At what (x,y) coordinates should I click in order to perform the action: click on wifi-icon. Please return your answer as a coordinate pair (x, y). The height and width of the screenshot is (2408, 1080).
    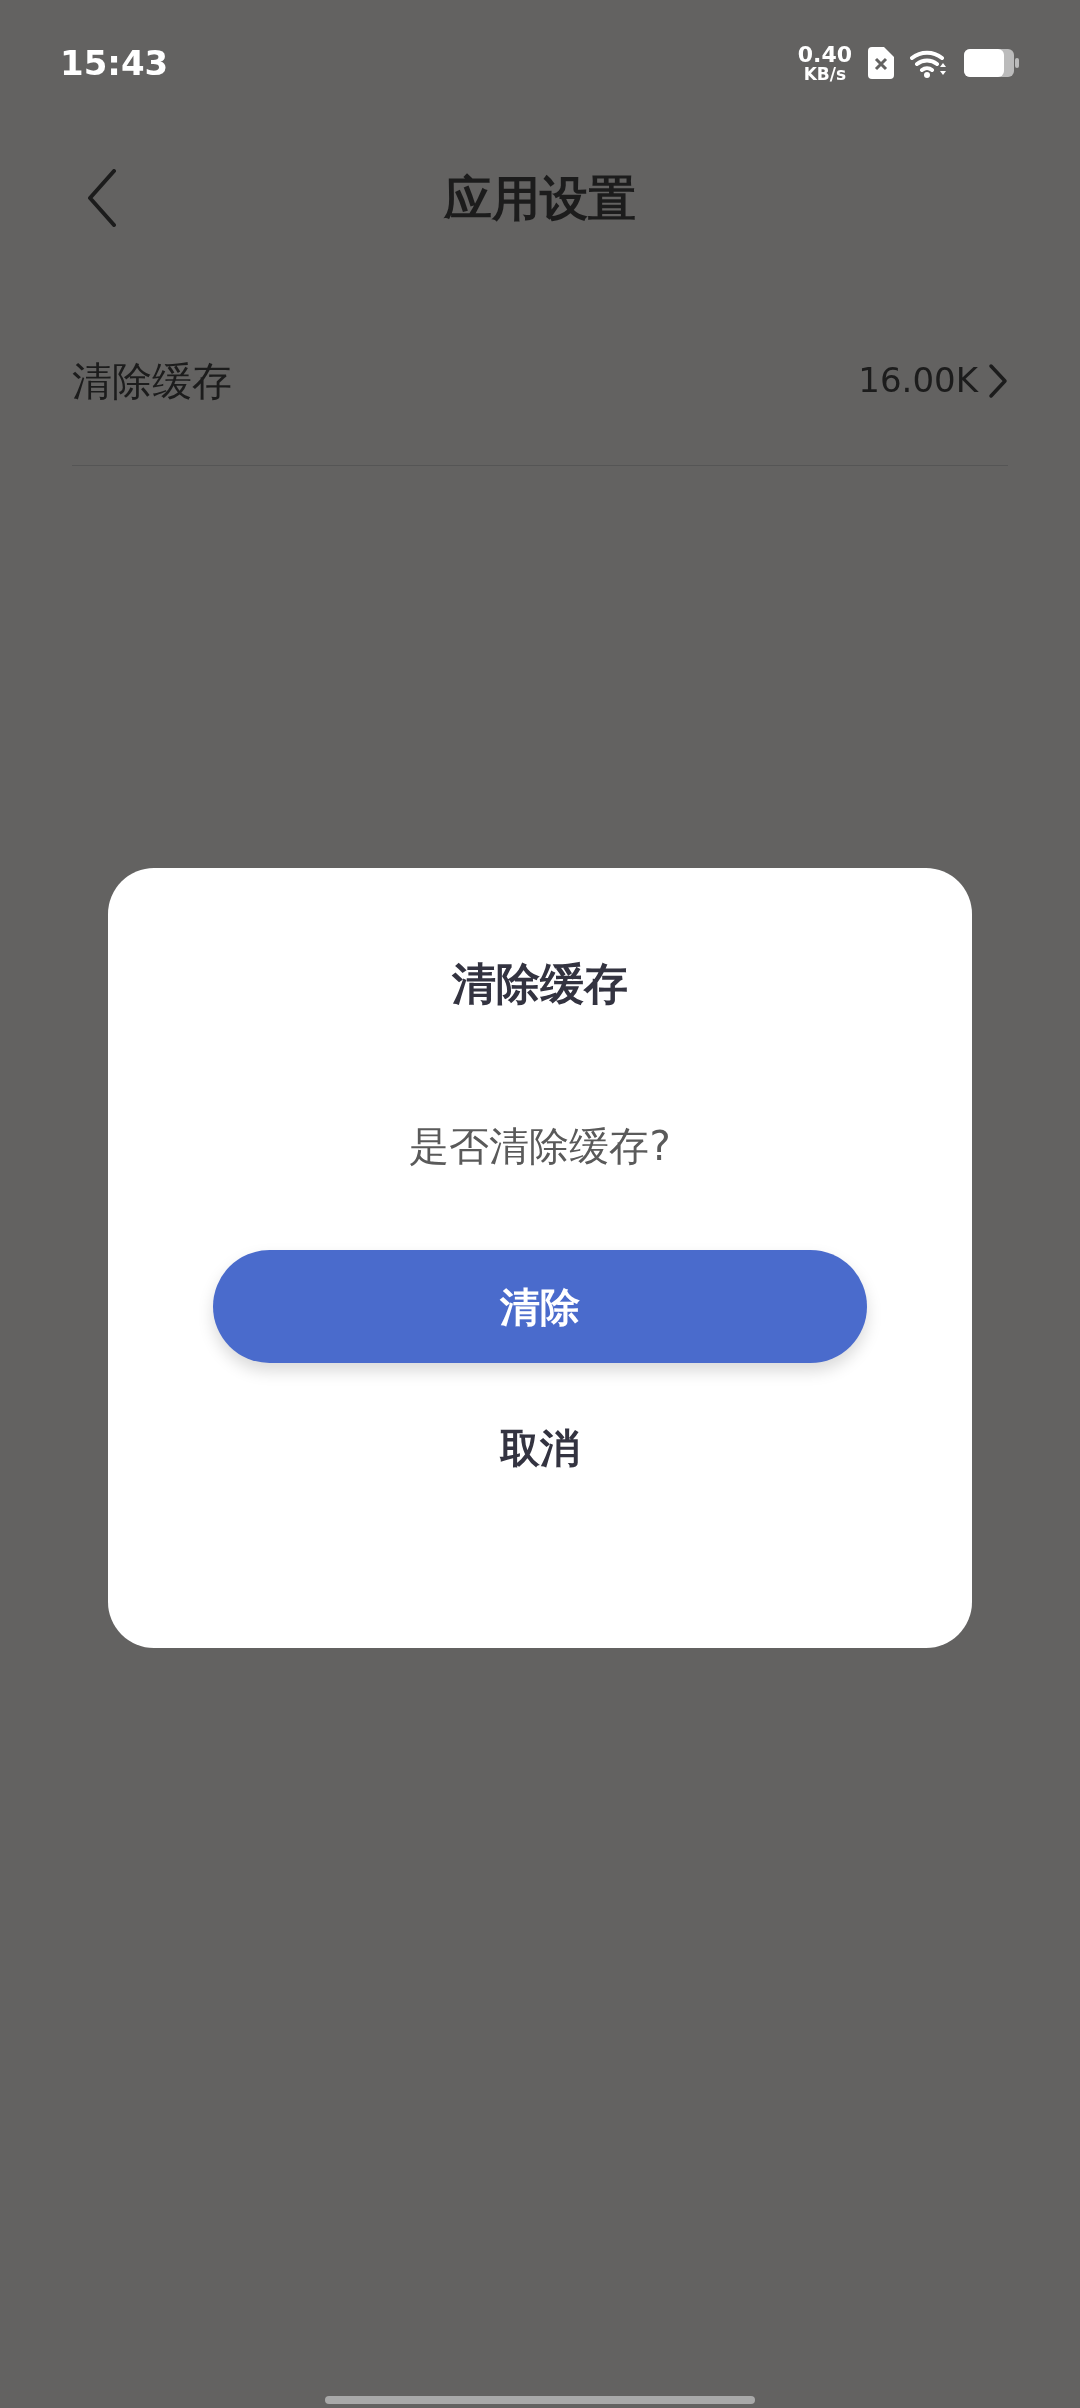
    Looking at the image, I should click on (929, 63).